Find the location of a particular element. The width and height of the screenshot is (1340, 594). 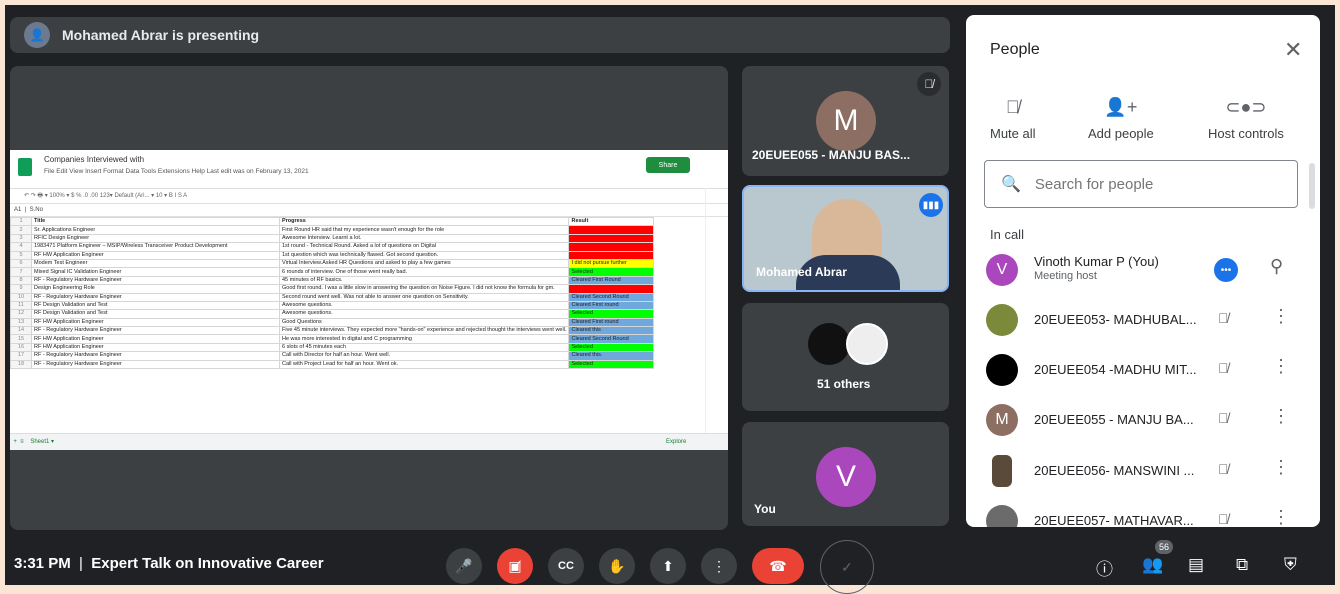

activities-button: ⧉ is located at coordinates (1242, 565).